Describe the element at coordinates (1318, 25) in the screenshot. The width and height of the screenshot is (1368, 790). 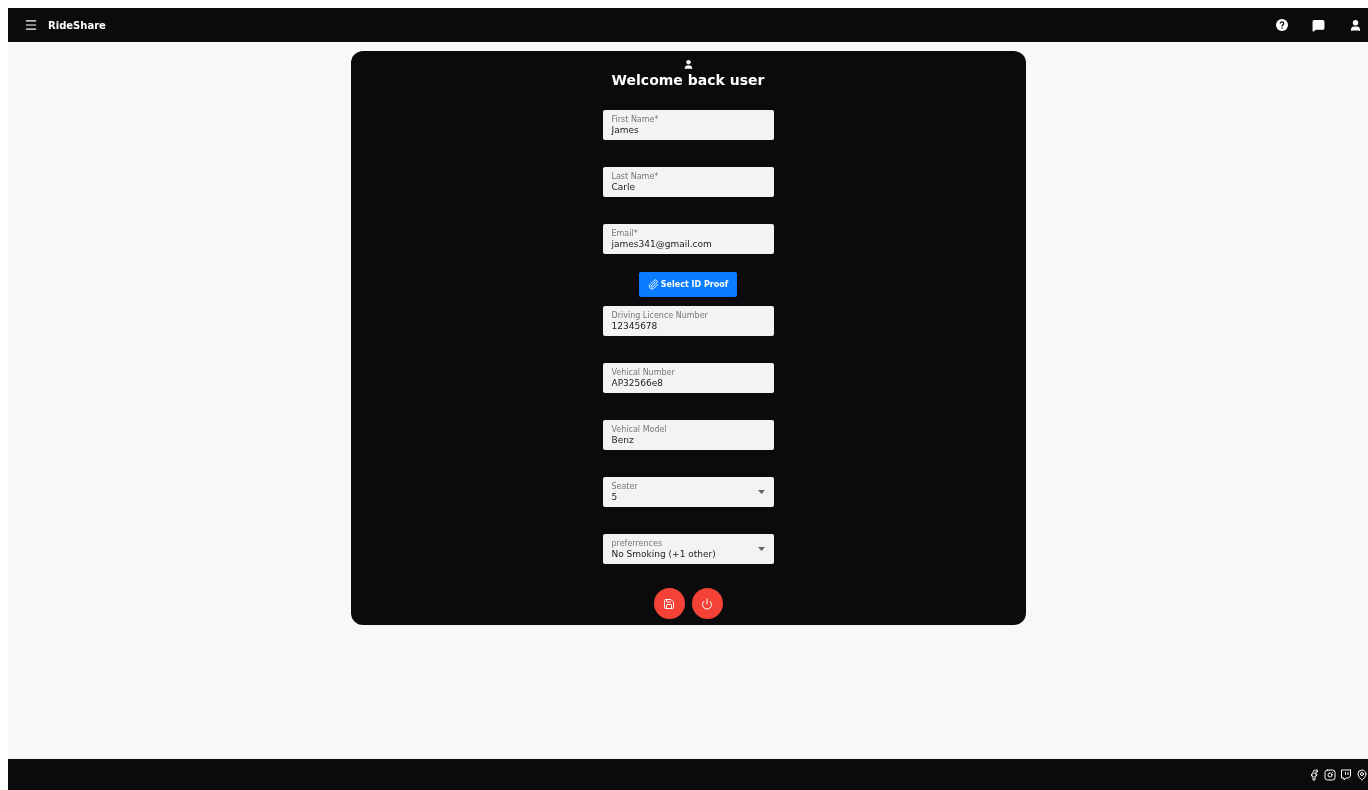
I see `chat-icon` at that location.